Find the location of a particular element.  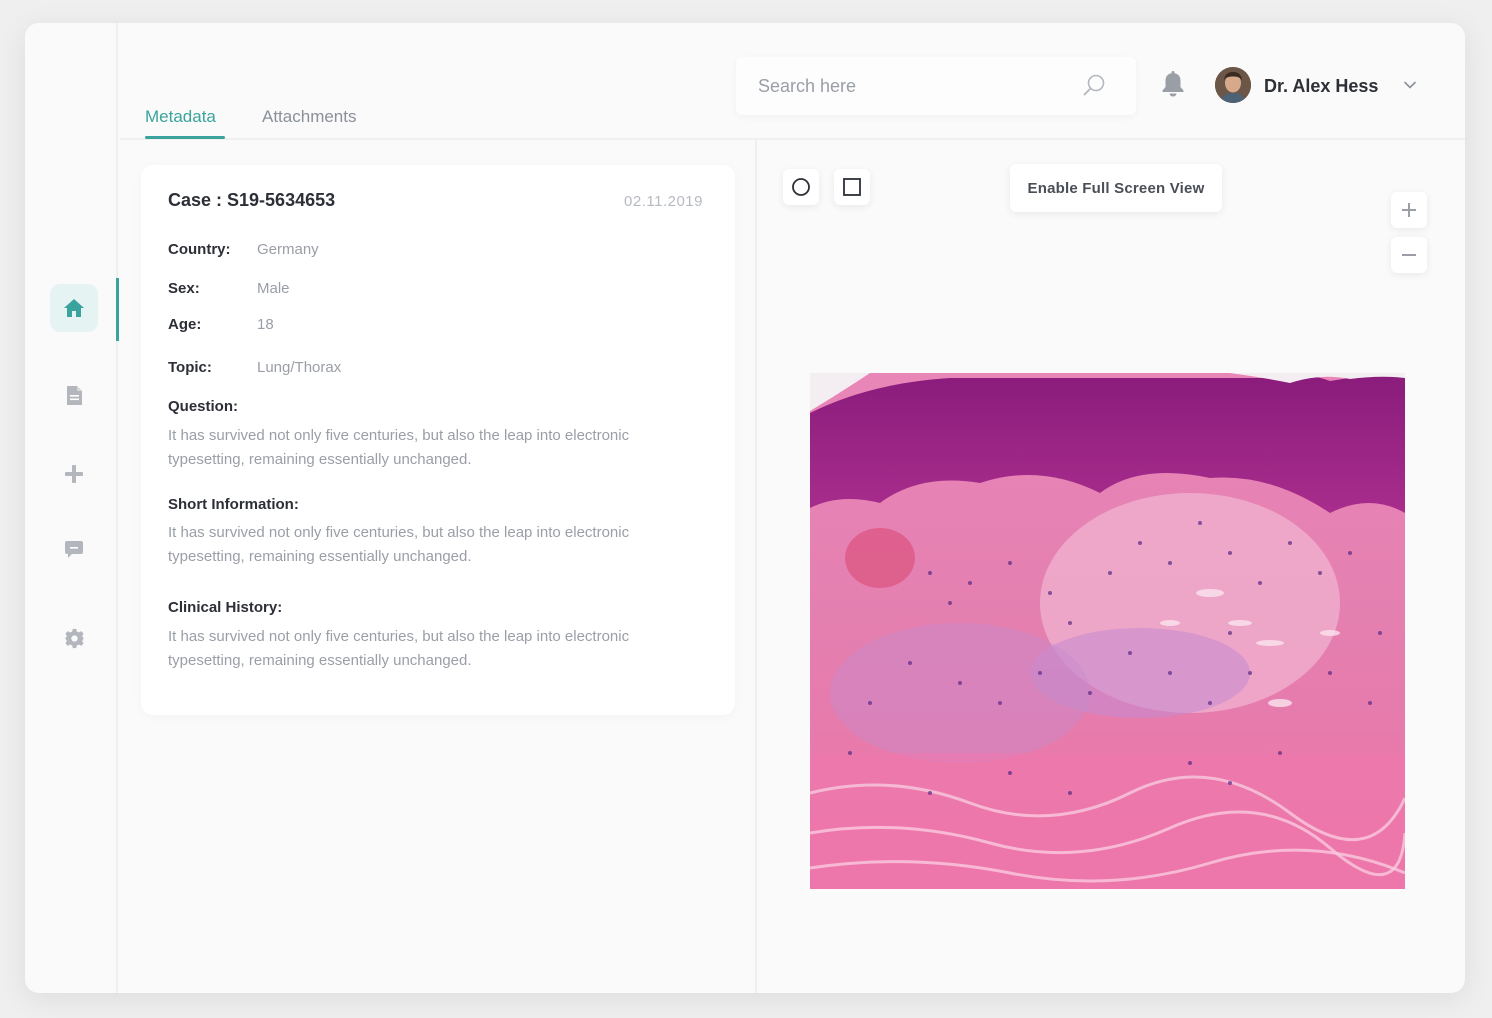

search-box is located at coordinates (936, 86).